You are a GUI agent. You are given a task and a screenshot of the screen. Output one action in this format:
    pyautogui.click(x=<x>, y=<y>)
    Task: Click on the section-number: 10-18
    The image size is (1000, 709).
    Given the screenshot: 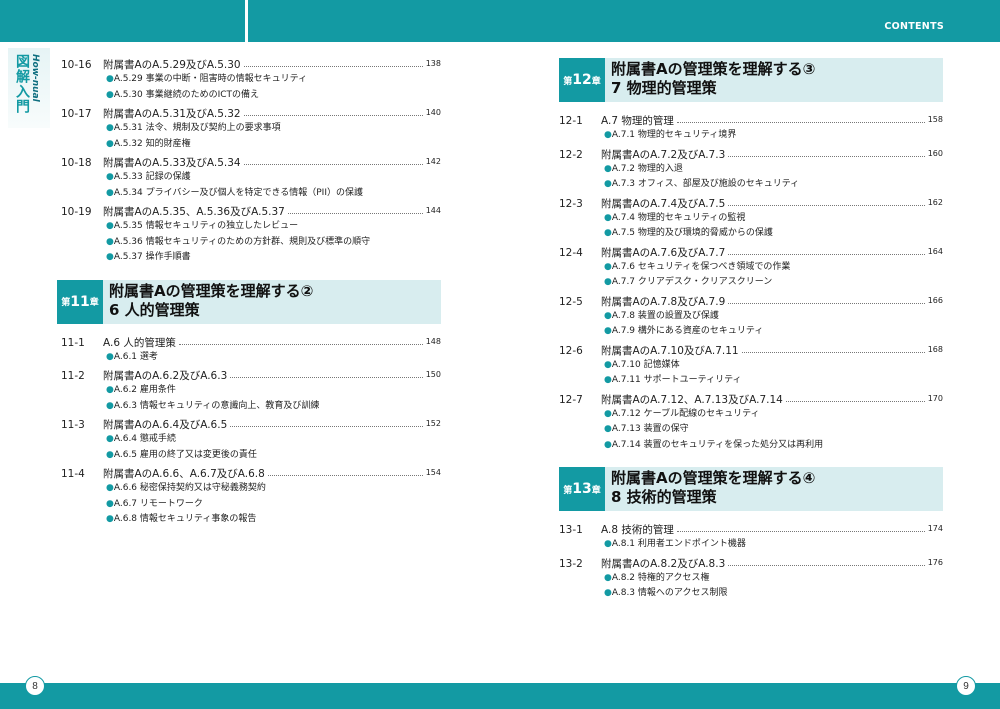 What is the action you would take?
    pyautogui.click(x=76, y=163)
    